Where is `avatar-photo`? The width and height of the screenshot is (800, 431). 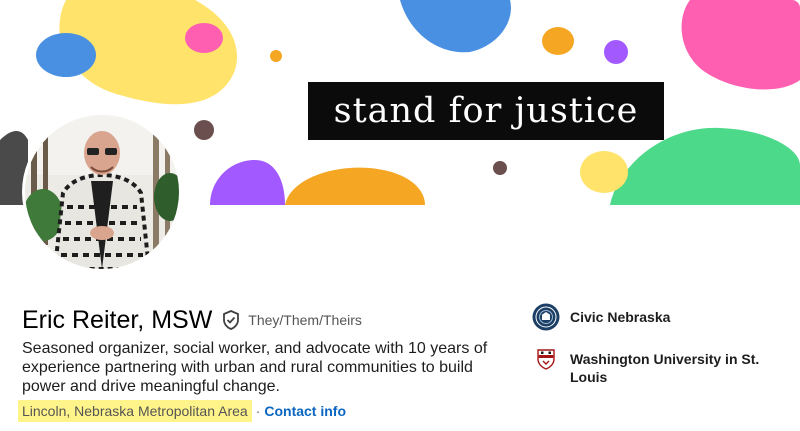 avatar-photo is located at coordinates (102, 192).